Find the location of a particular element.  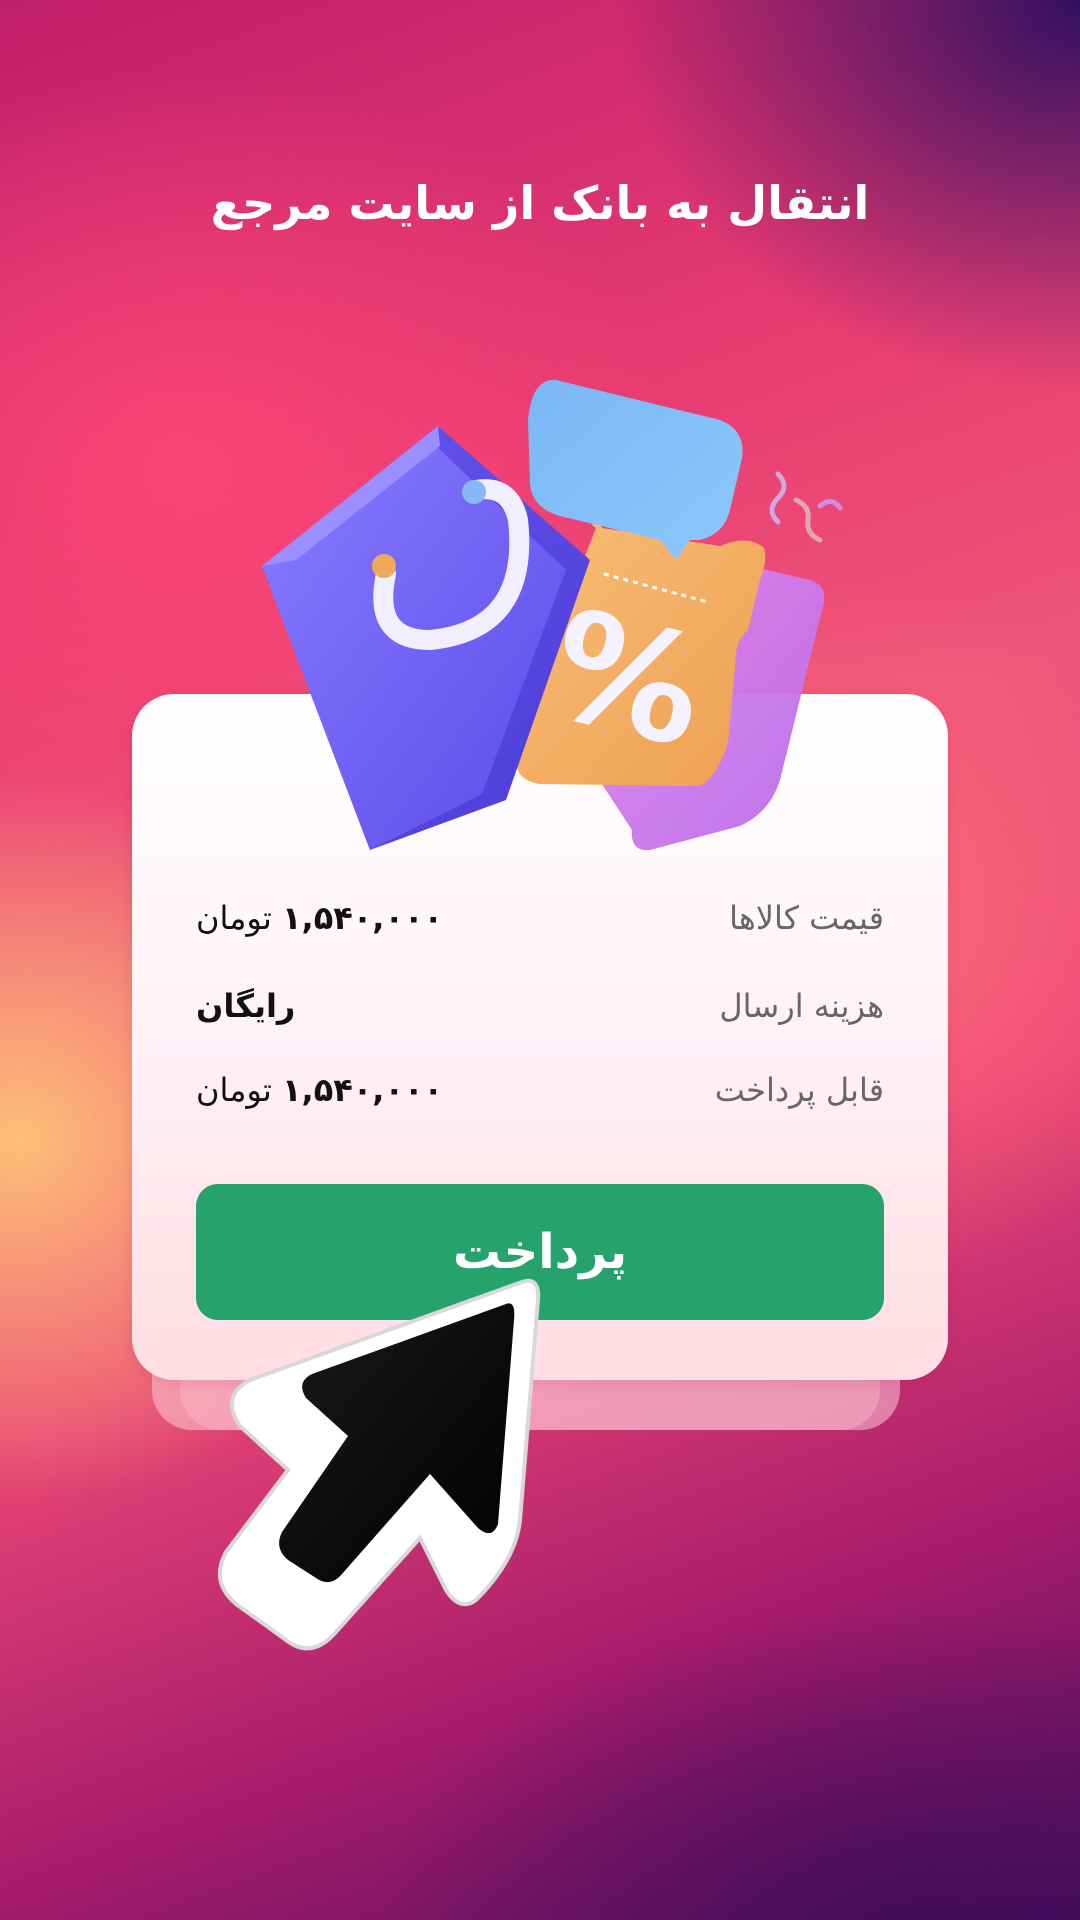

summary-row-items-price: ۱,۵۴۰,۰۰۰ تومان قیمت کالاها is located at coordinates (540, 918).